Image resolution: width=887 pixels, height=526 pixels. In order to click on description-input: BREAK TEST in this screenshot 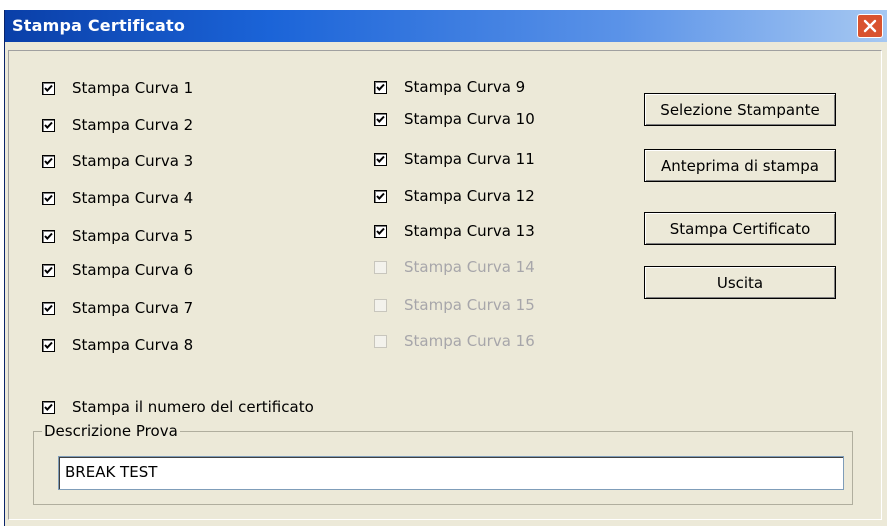, I will do `click(451, 473)`.